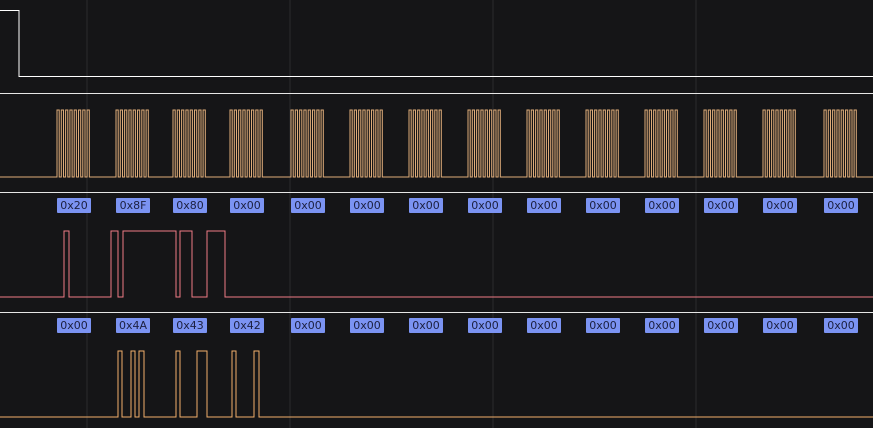  What do you see at coordinates (74, 205) in the screenshot?
I see `mosi-byte-label: 0x20` at bounding box center [74, 205].